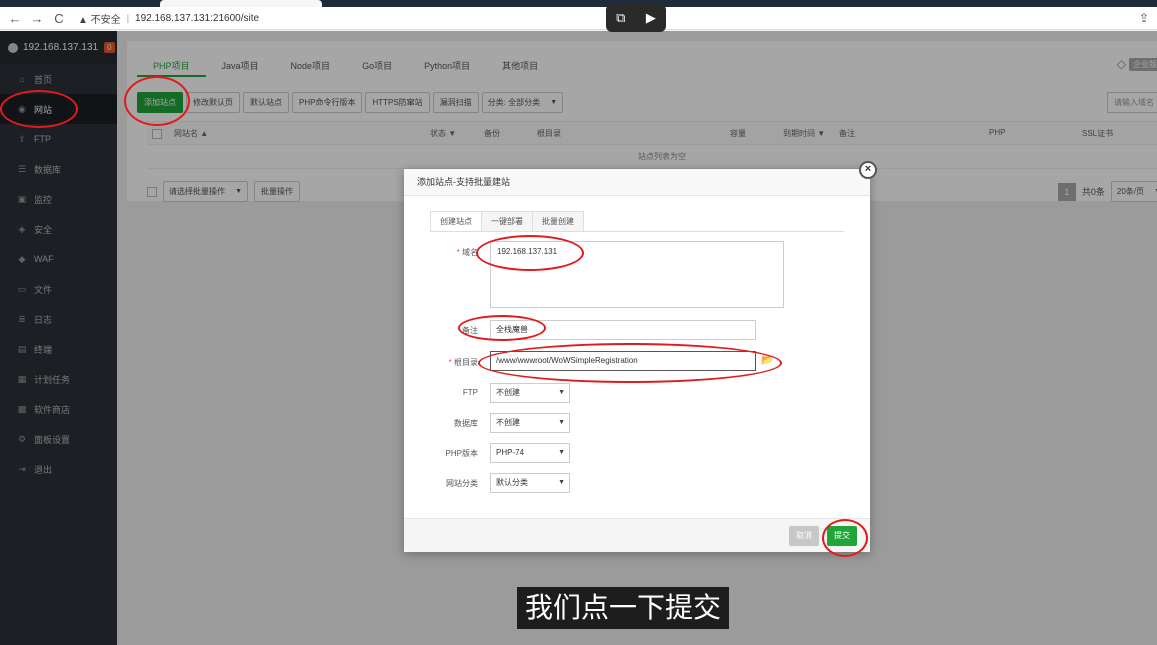 The height and width of the screenshot is (645, 1157). Describe the element at coordinates (530, 423) in the screenshot. I see `database-select: 不创建` at that location.